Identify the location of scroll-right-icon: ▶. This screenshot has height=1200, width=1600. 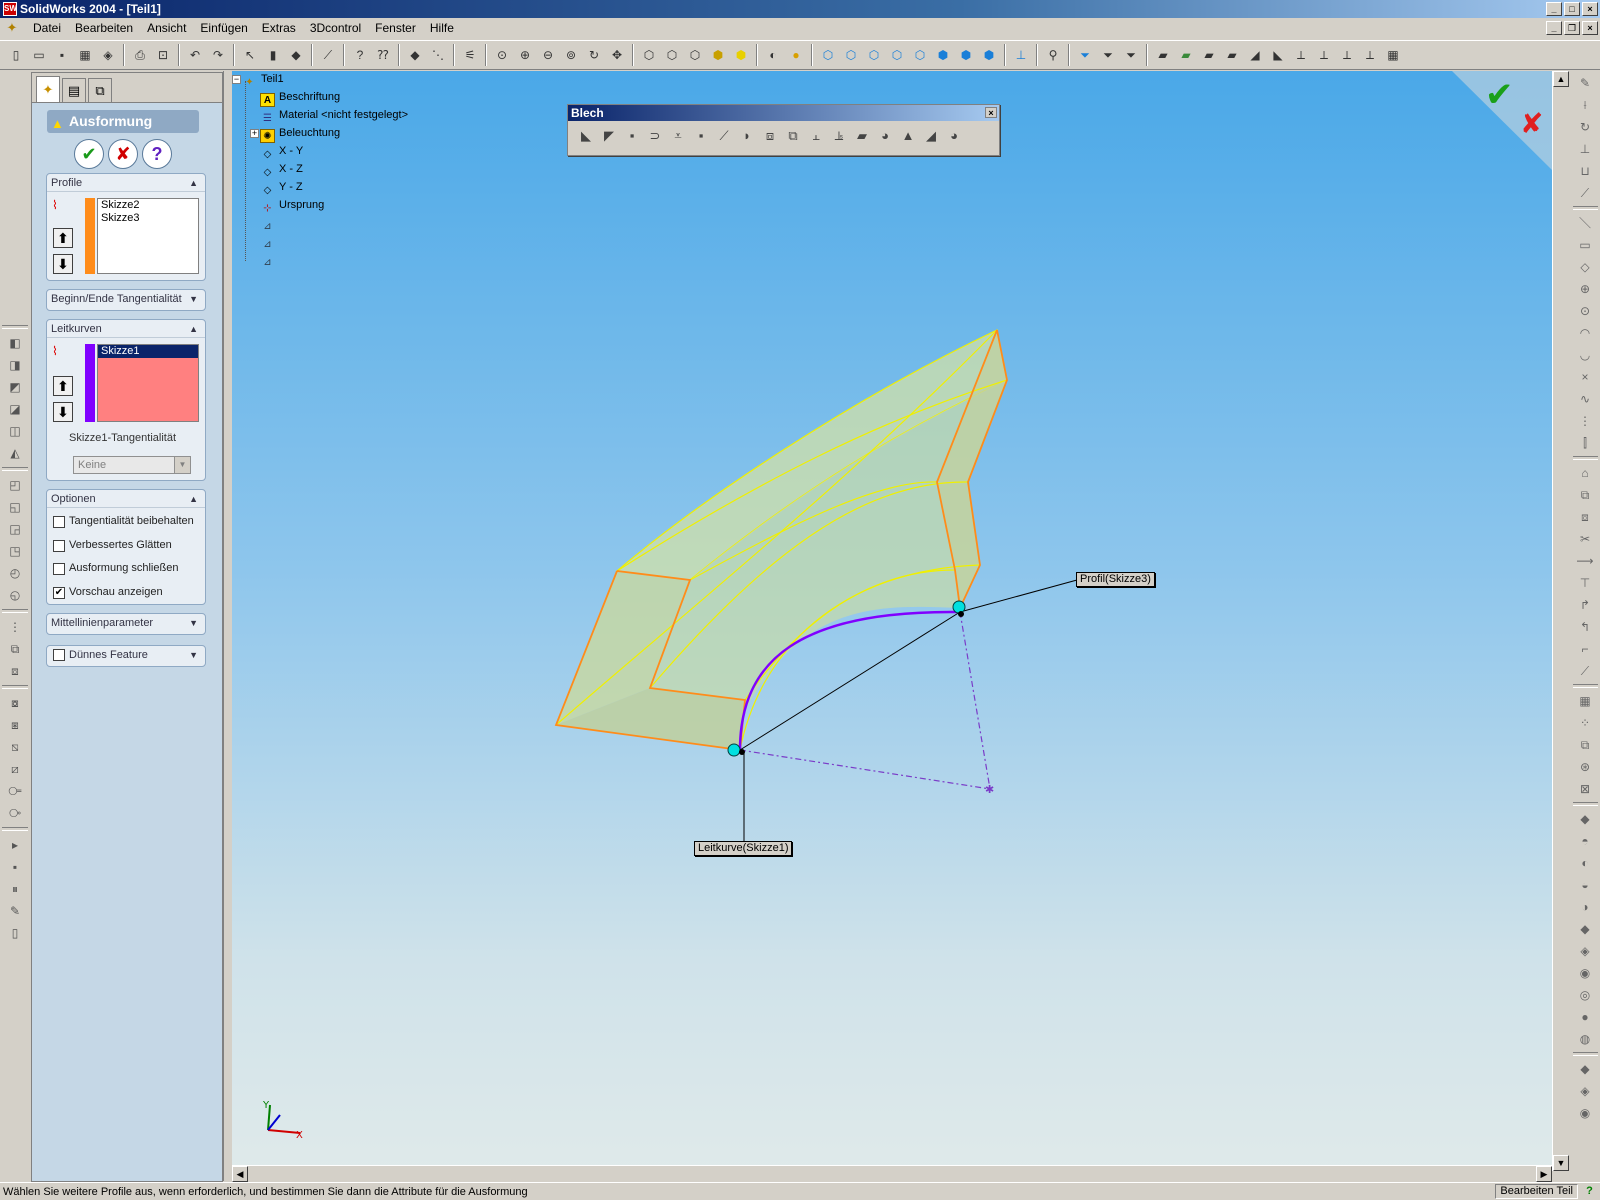
(1544, 1174).